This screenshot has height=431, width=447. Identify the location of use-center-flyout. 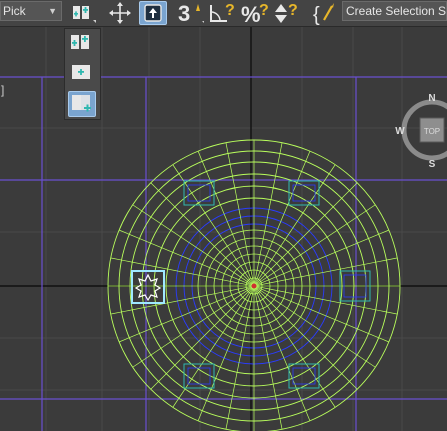
(82, 74).